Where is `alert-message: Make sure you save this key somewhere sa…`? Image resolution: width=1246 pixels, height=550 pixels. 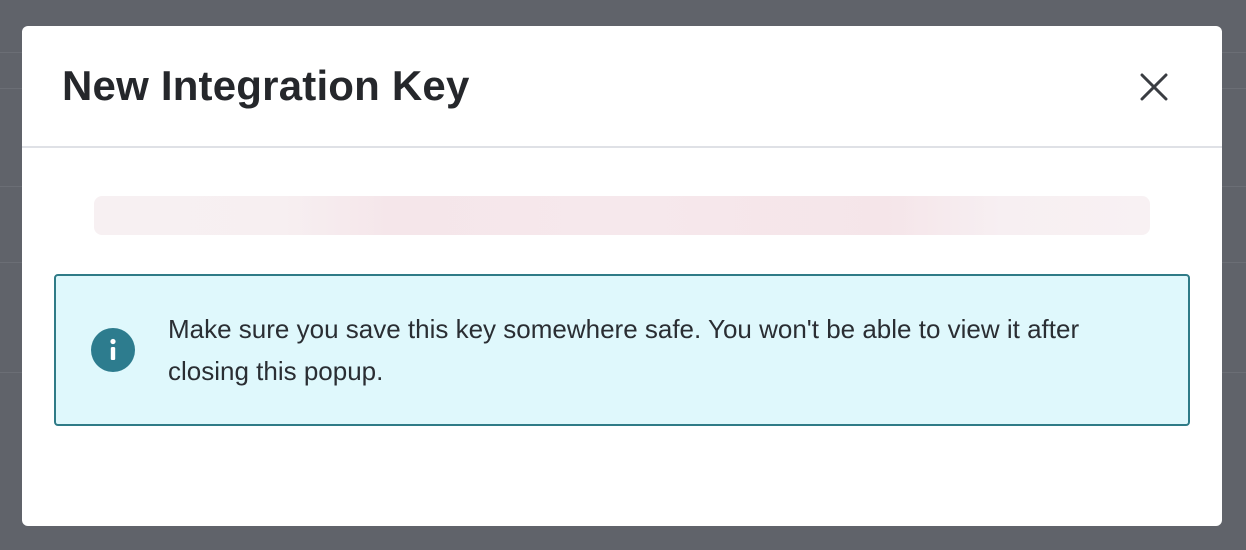
alert-message: Make sure you save this key somewhere sa… is located at coordinates (624, 350).